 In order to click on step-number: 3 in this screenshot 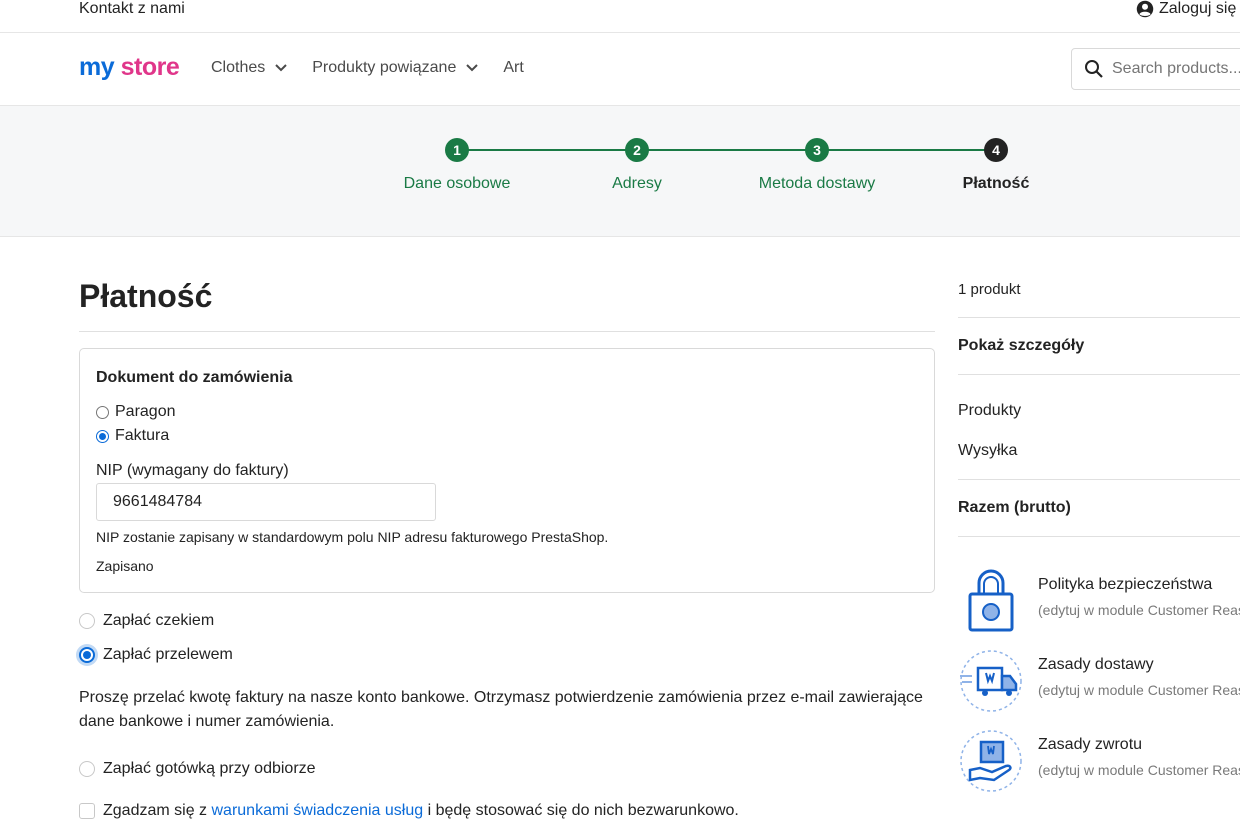, I will do `click(817, 150)`.